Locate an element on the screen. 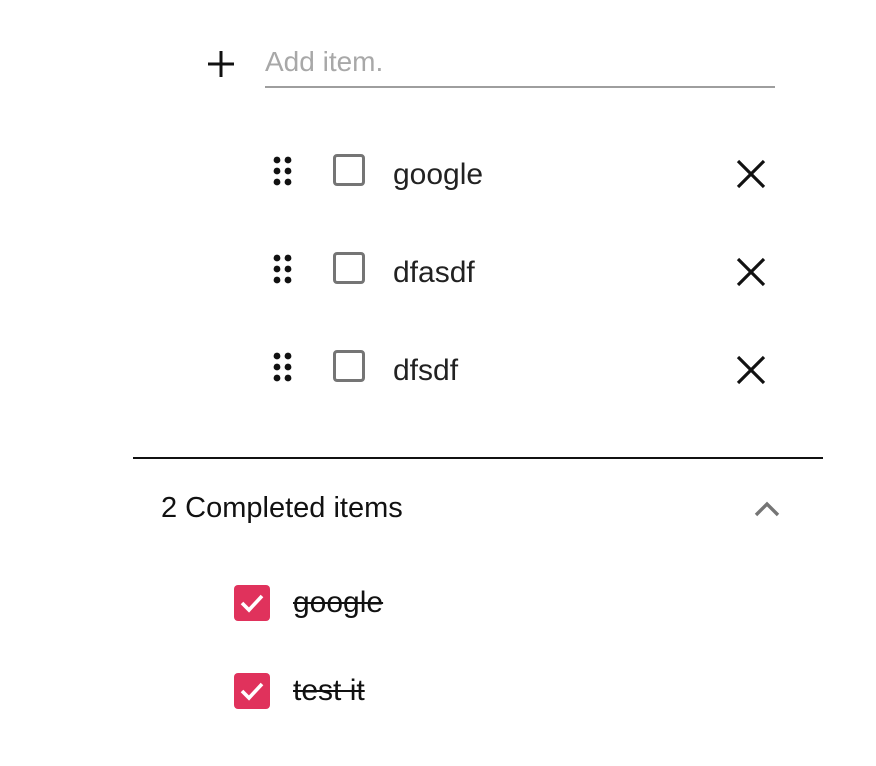  chevron-up-icon is located at coordinates (767, 508).